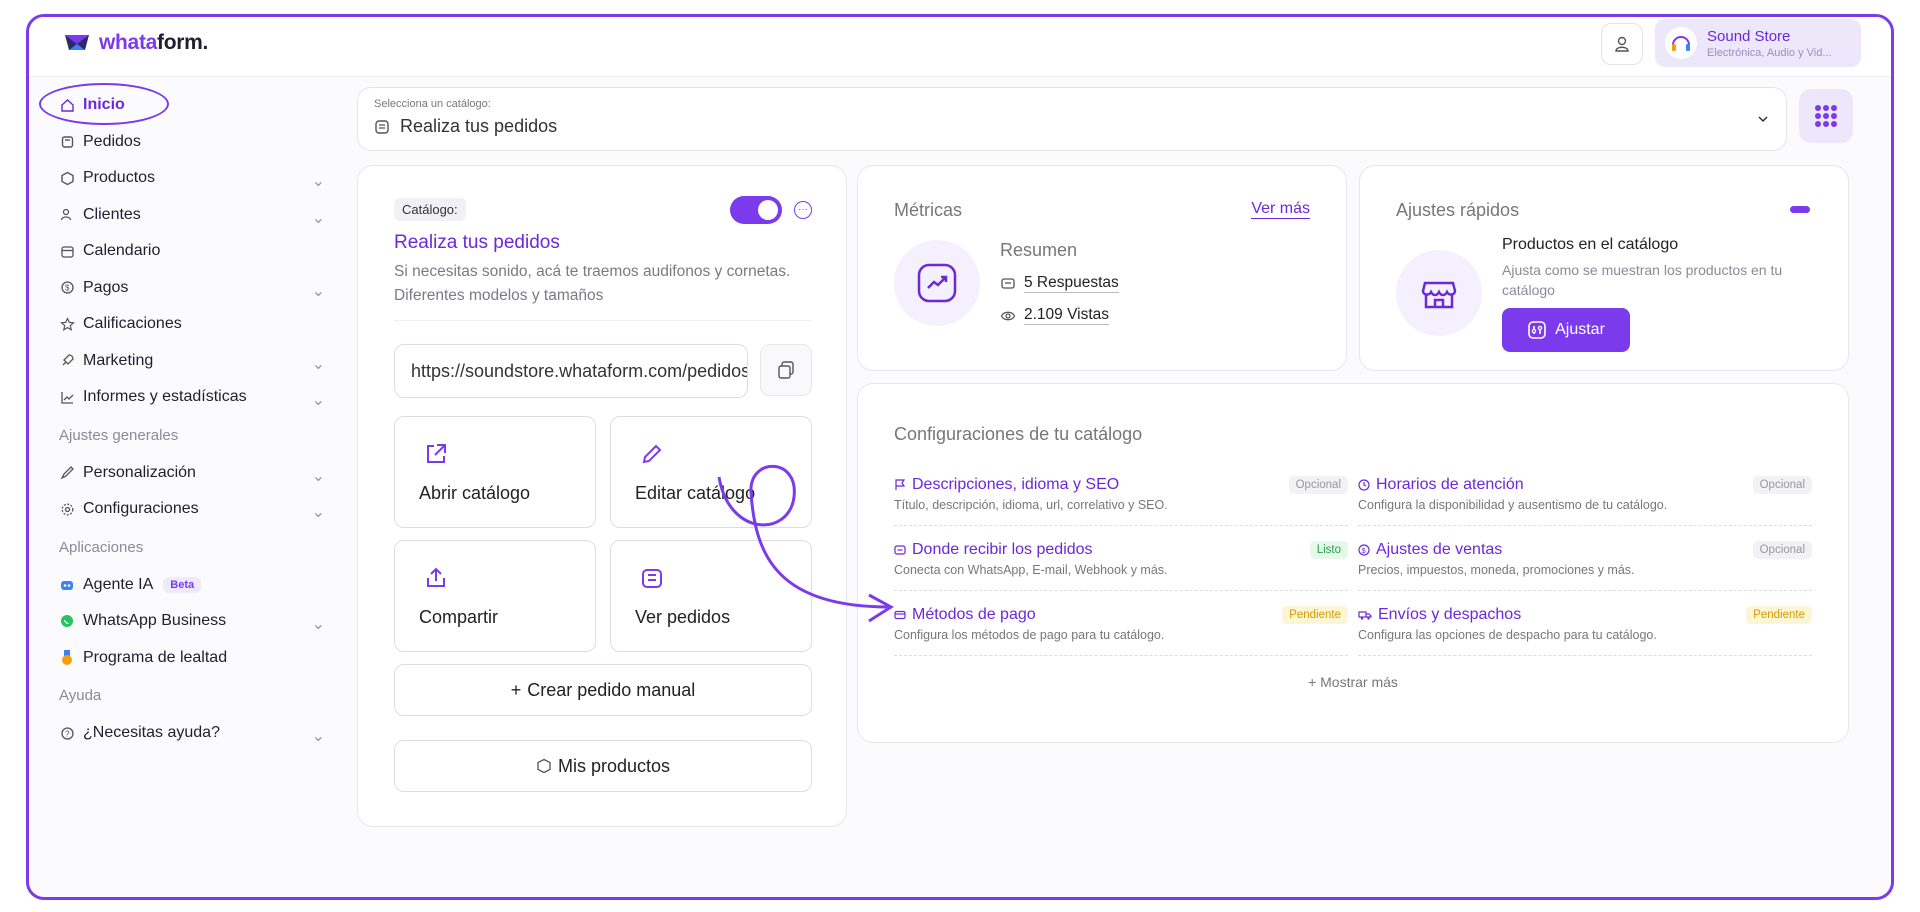  I want to click on sidebar-item-inicio: Inicio, so click(199, 105).